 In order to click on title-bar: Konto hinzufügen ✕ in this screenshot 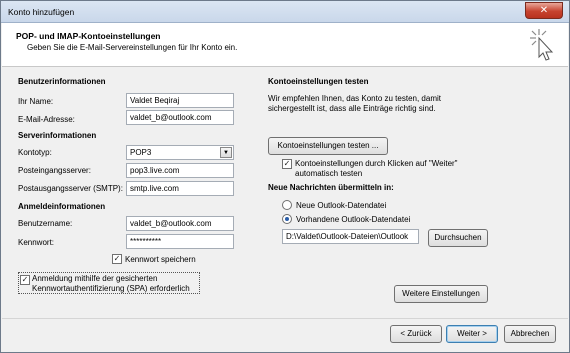, I will do `click(285, 12)`.